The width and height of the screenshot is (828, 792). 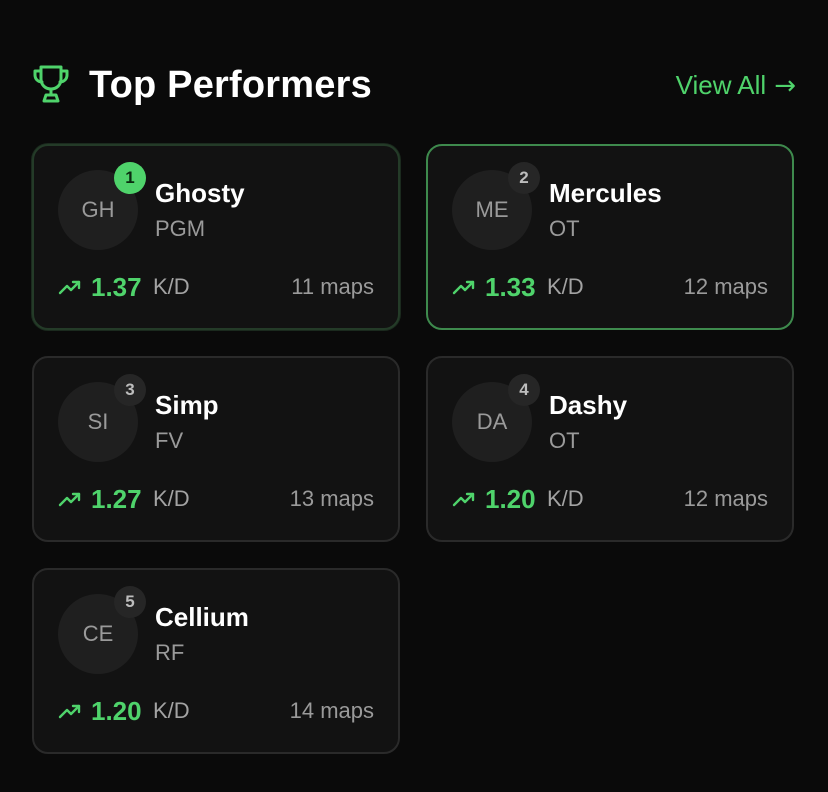 What do you see at coordinates (610, 449) in the screenshot?
I see `performer-card: DA 4 Dashy OT 1.20 K/D 12 maps` at bounding box center [610, 449].